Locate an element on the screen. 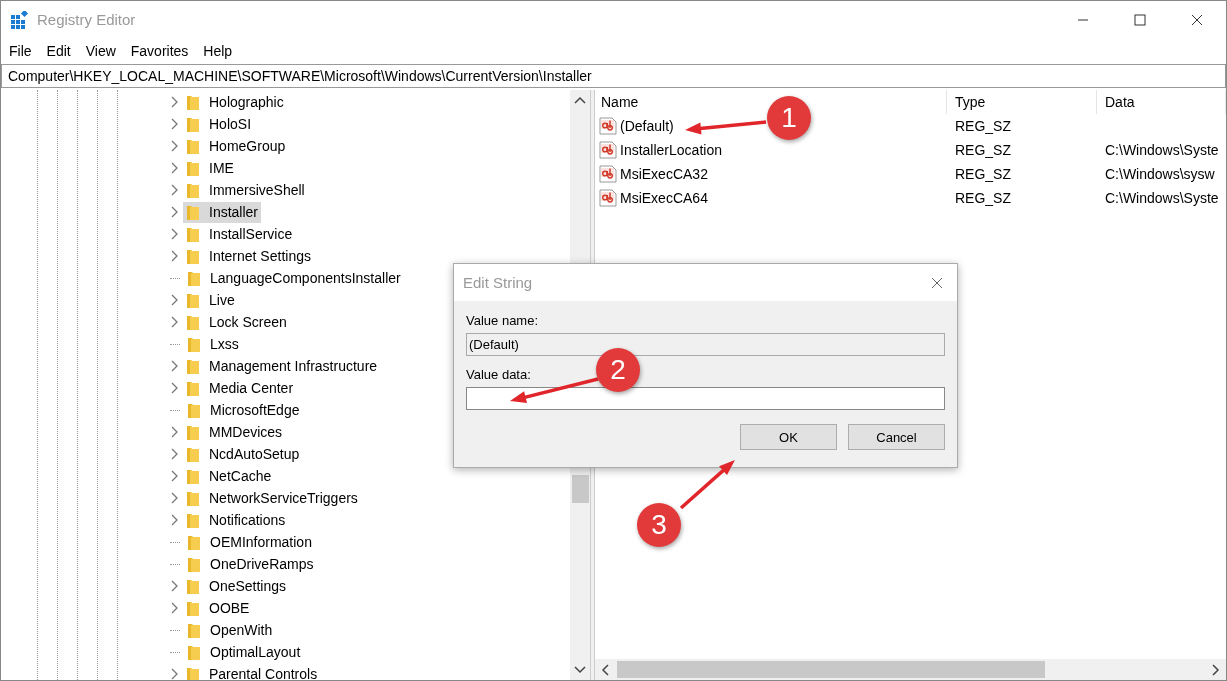  tree-item: NetworkServiceTriggers is located at coordinates (272, 498).